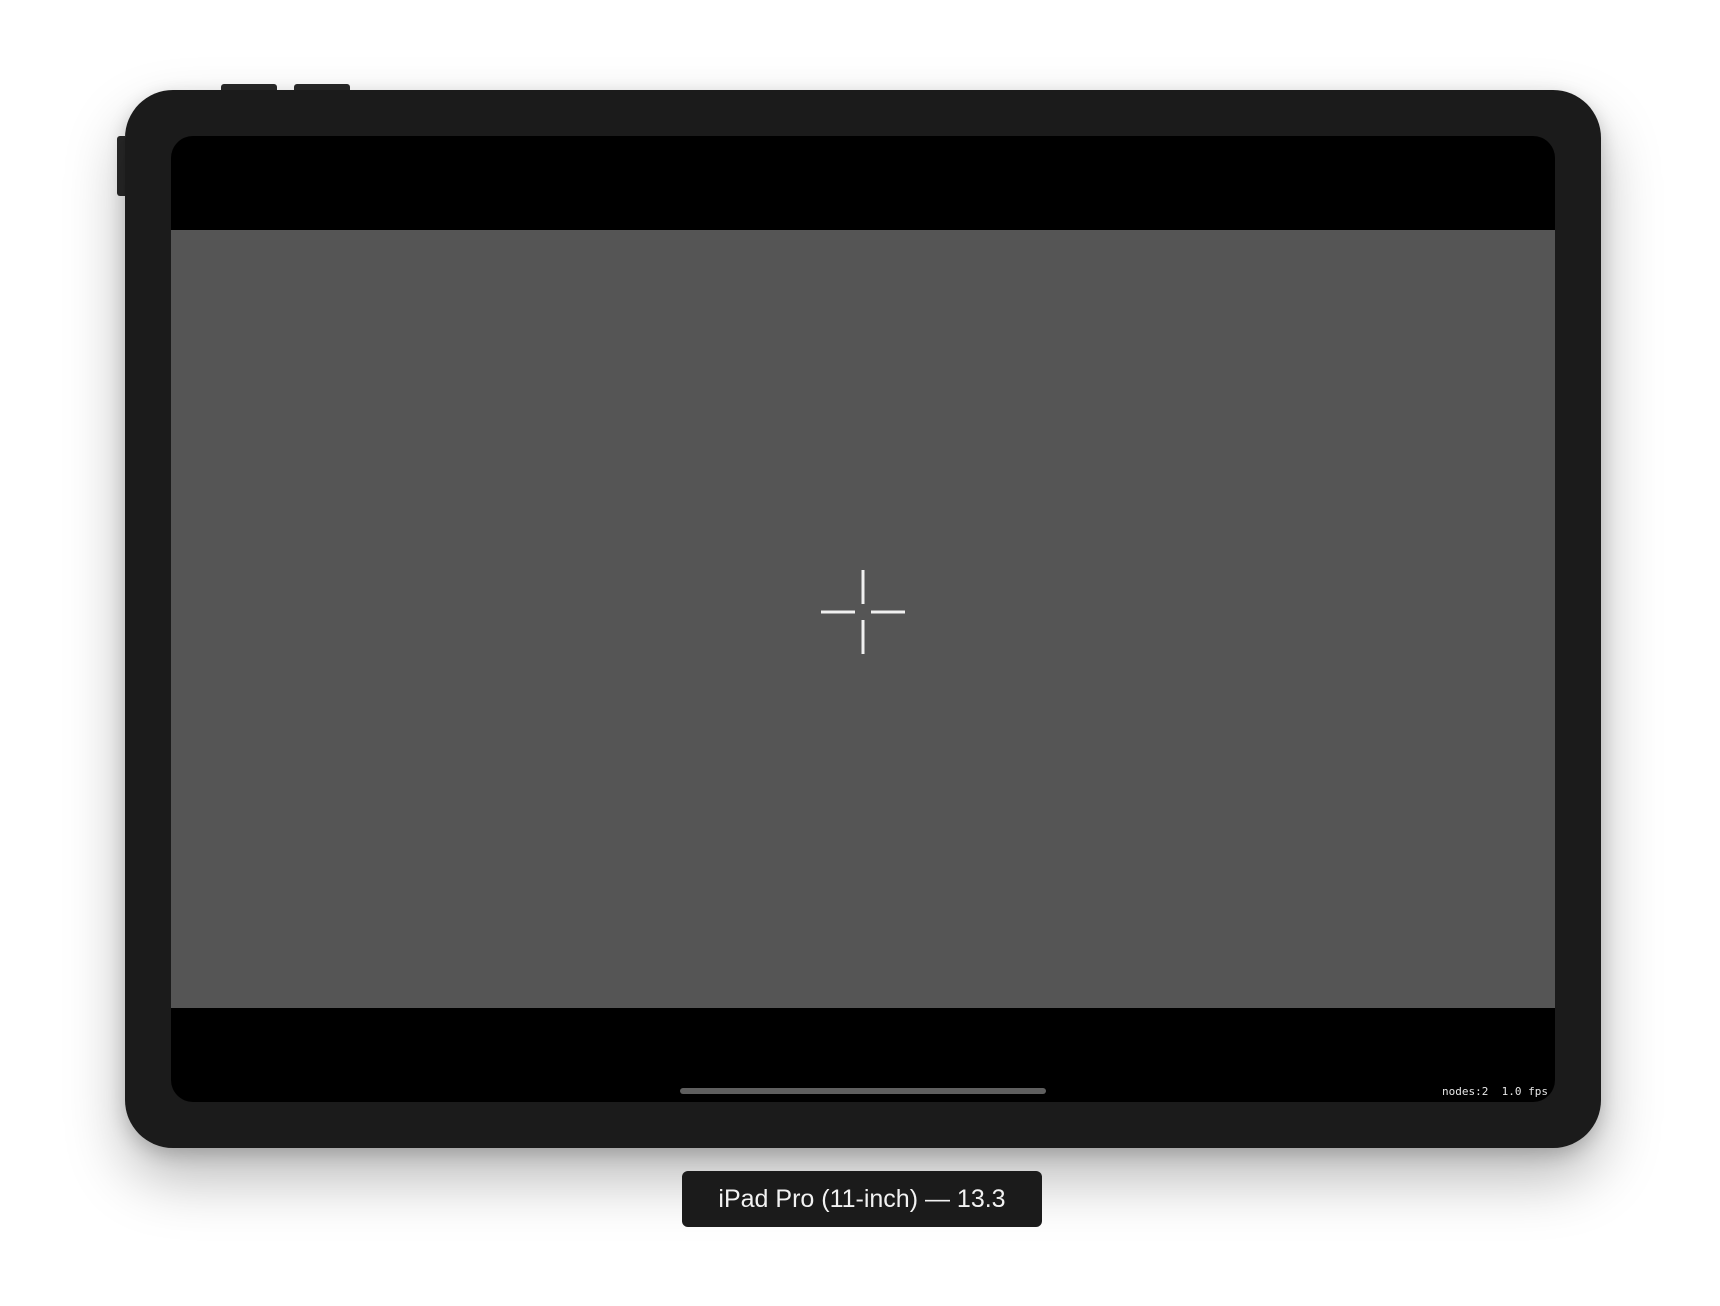 The height and width of the screenshot is (1306, 1720). Describe the element at coordinates (1495, 1091) in the screenshot. I see `scene-stats-label: nodes:2 1.0 fps` at that location.